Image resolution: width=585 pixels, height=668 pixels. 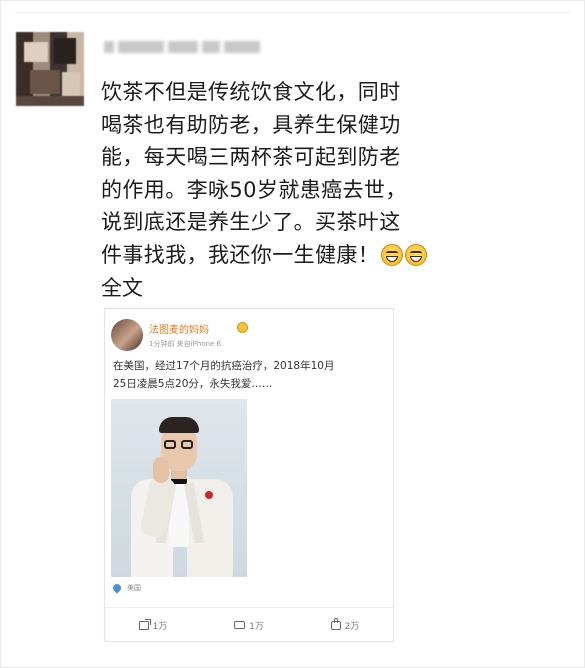 I want to click on embedded-meta: 1分钟前 来自iPhone 6, so click(x=185, y=344).